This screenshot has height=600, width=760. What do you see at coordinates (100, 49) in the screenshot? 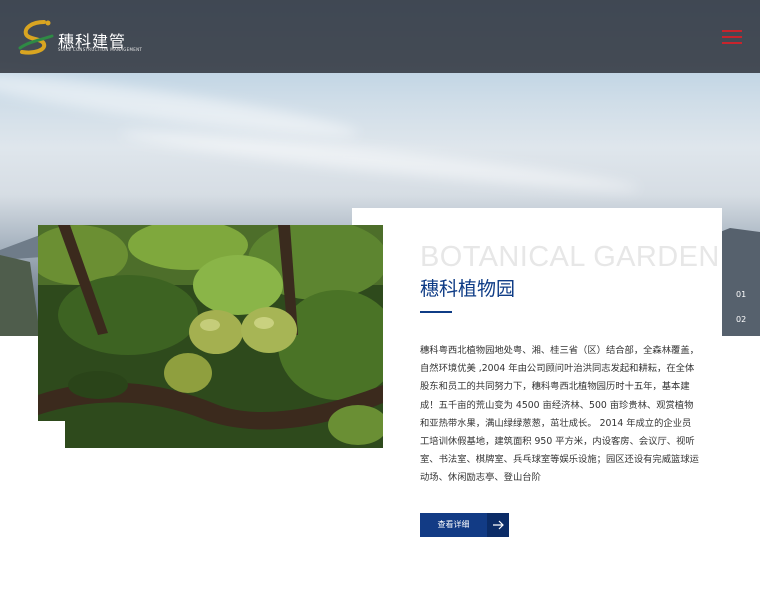
I see `logo-subtext: SUIKE CONSTRUCTION MANAGEMENT` at bounding box center [100, 49].